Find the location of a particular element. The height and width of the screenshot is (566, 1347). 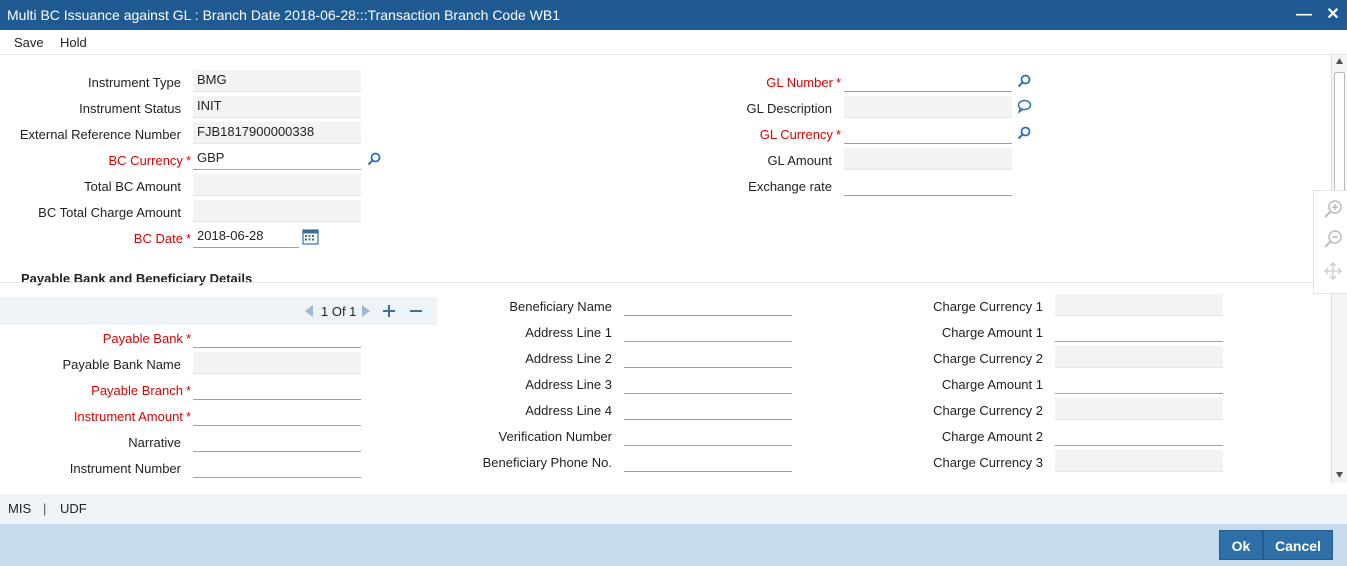

total-bc-amount-field is located at coordinates (277, 185).